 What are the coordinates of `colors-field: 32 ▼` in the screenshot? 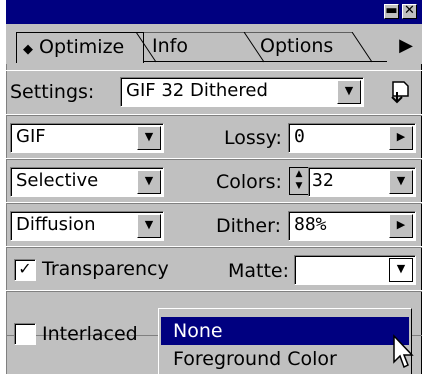 It's located at (362, 182).